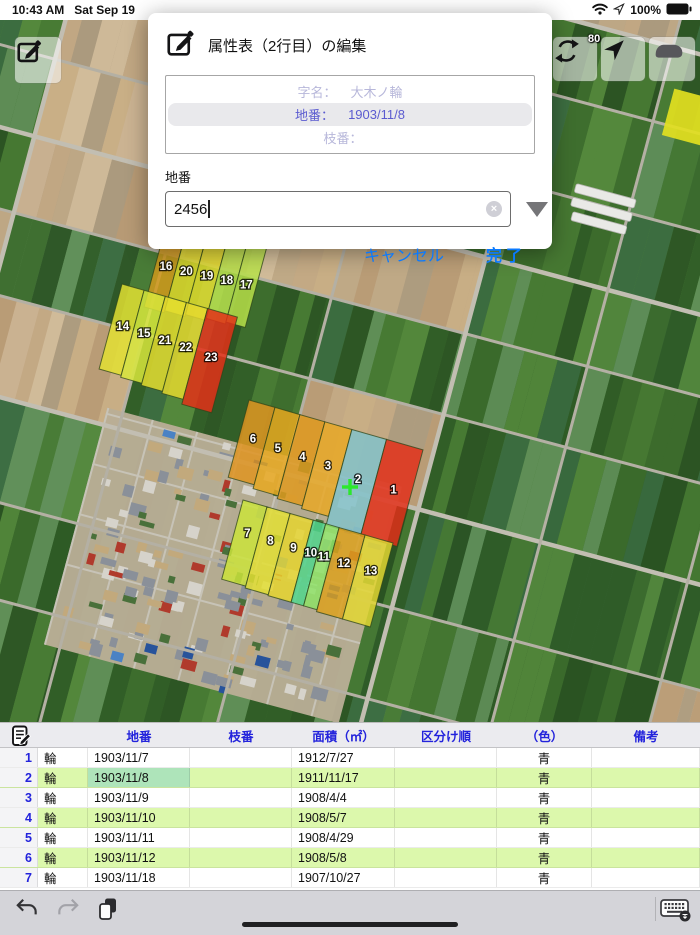 This screenshot has height=935, width=700. I want to click on polygon-tool-button, so click(672, 59).